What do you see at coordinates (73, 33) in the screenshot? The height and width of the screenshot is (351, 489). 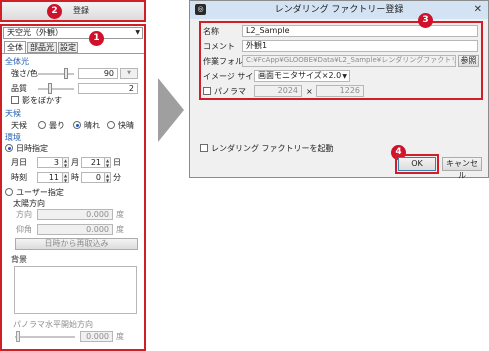 I see `light-preset-combo: 天空光（外観） ▼` at bounding box center [73, 33].